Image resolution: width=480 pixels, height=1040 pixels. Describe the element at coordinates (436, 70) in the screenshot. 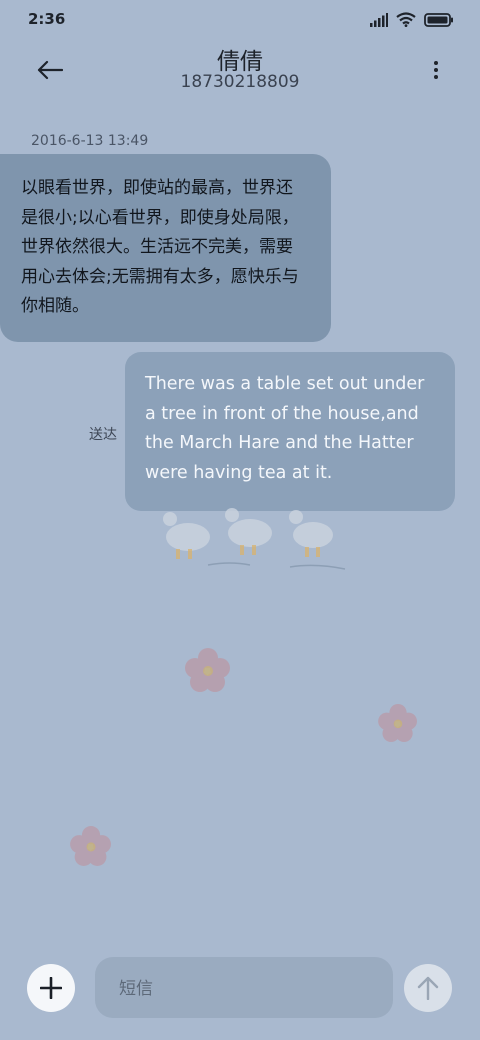

I see `more-options-button` at that location.